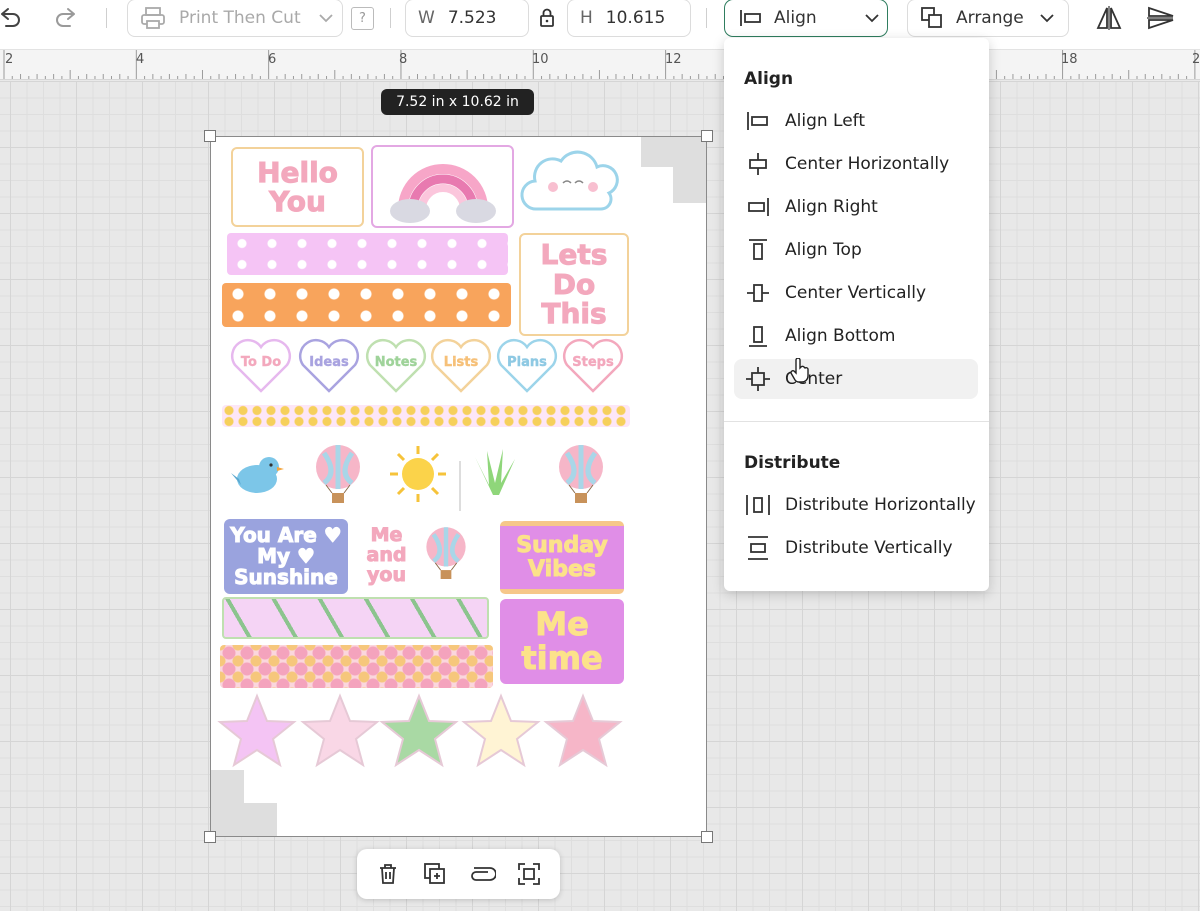 This screenshot has width=1200, height=911. I want to click on attach-button, so click(482, 874).